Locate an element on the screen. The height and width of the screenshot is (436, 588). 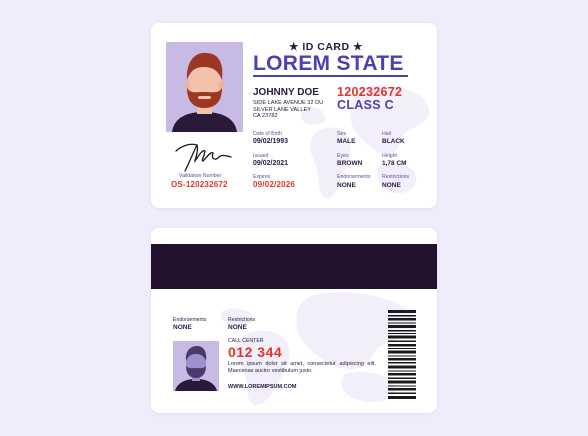
eyes-value: BROWN is located at coordinates (350, 163).